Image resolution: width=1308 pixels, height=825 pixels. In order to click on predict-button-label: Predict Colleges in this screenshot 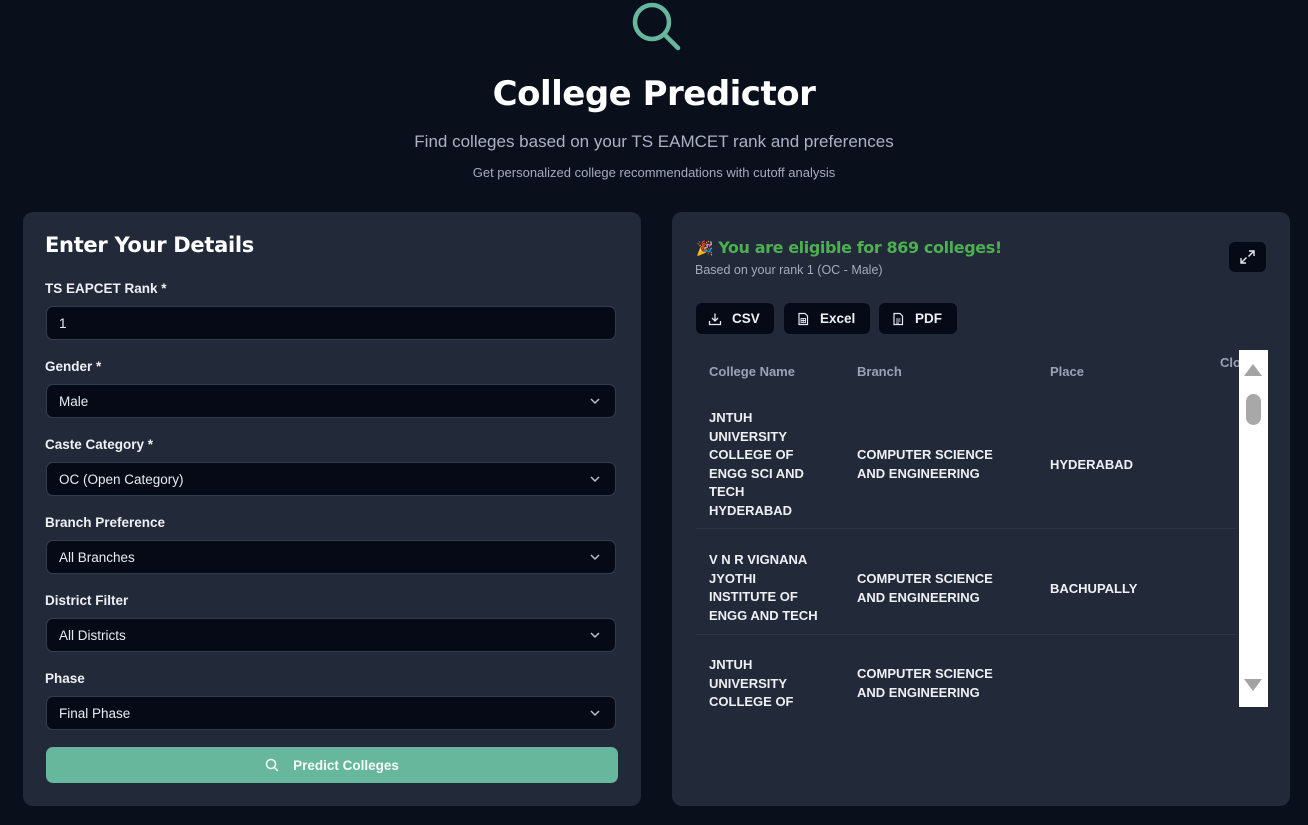, I will do `click(346, 765)`.